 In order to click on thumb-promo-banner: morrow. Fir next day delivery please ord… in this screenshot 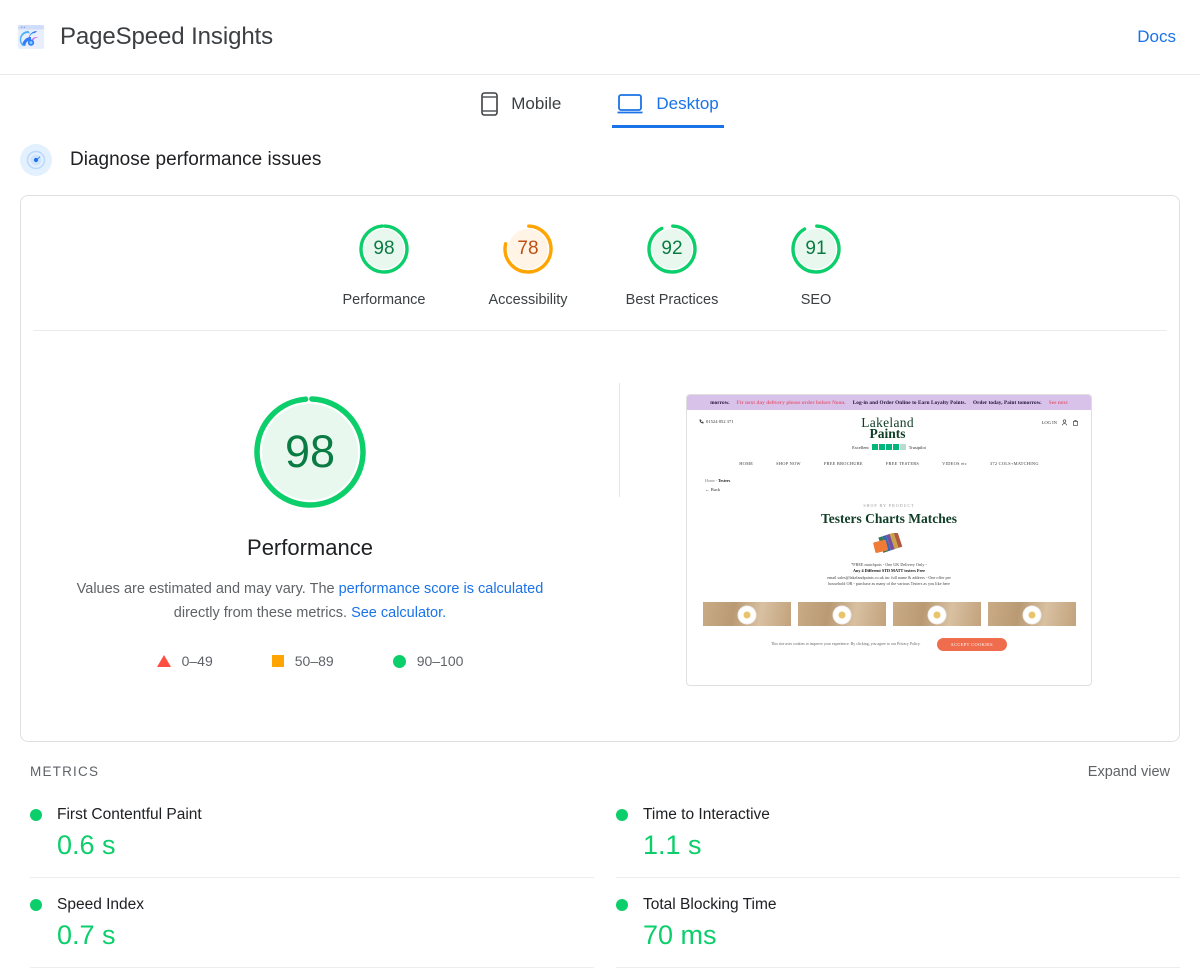, I will do `click(889, 402)`.